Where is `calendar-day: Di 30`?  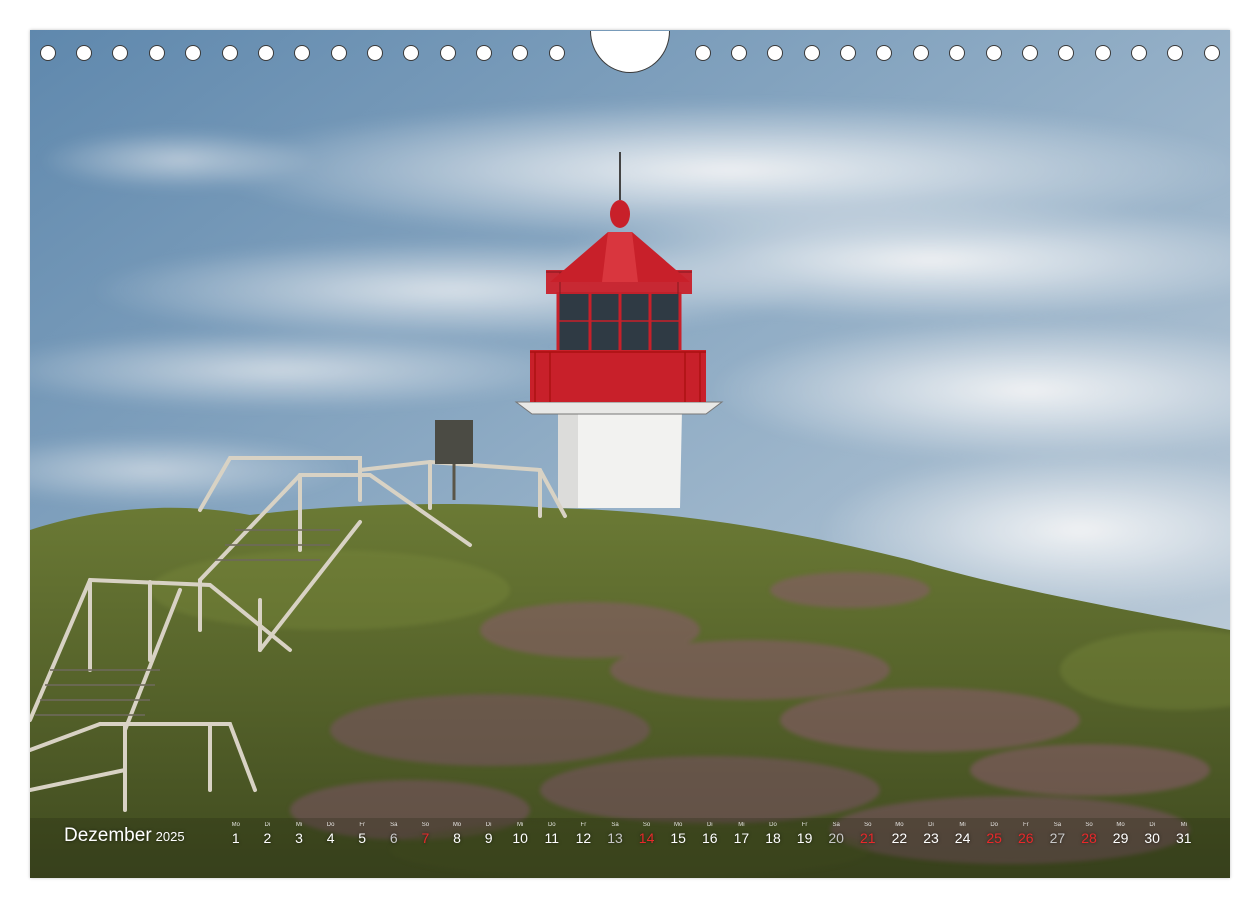 calendar-day: Di 30 is located at coordinates (1152, 838).